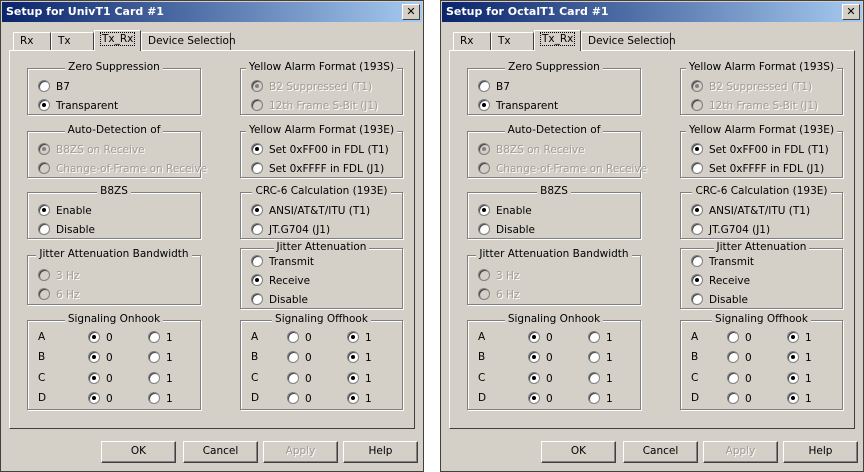 This screenshot has width=864, height=472. I want to click on radio-label: Transmit, so click(732, 262).